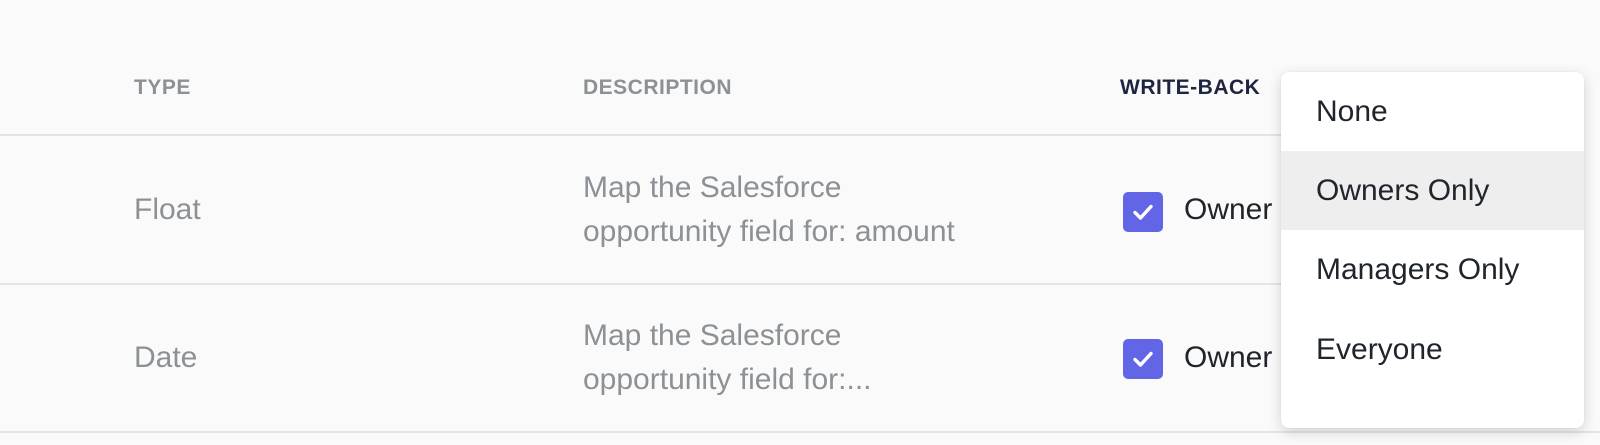 This screenshot has height=445, width=1600. I want to click on dropdown-option-managers-only: Managers Only, so click(1432, 269).